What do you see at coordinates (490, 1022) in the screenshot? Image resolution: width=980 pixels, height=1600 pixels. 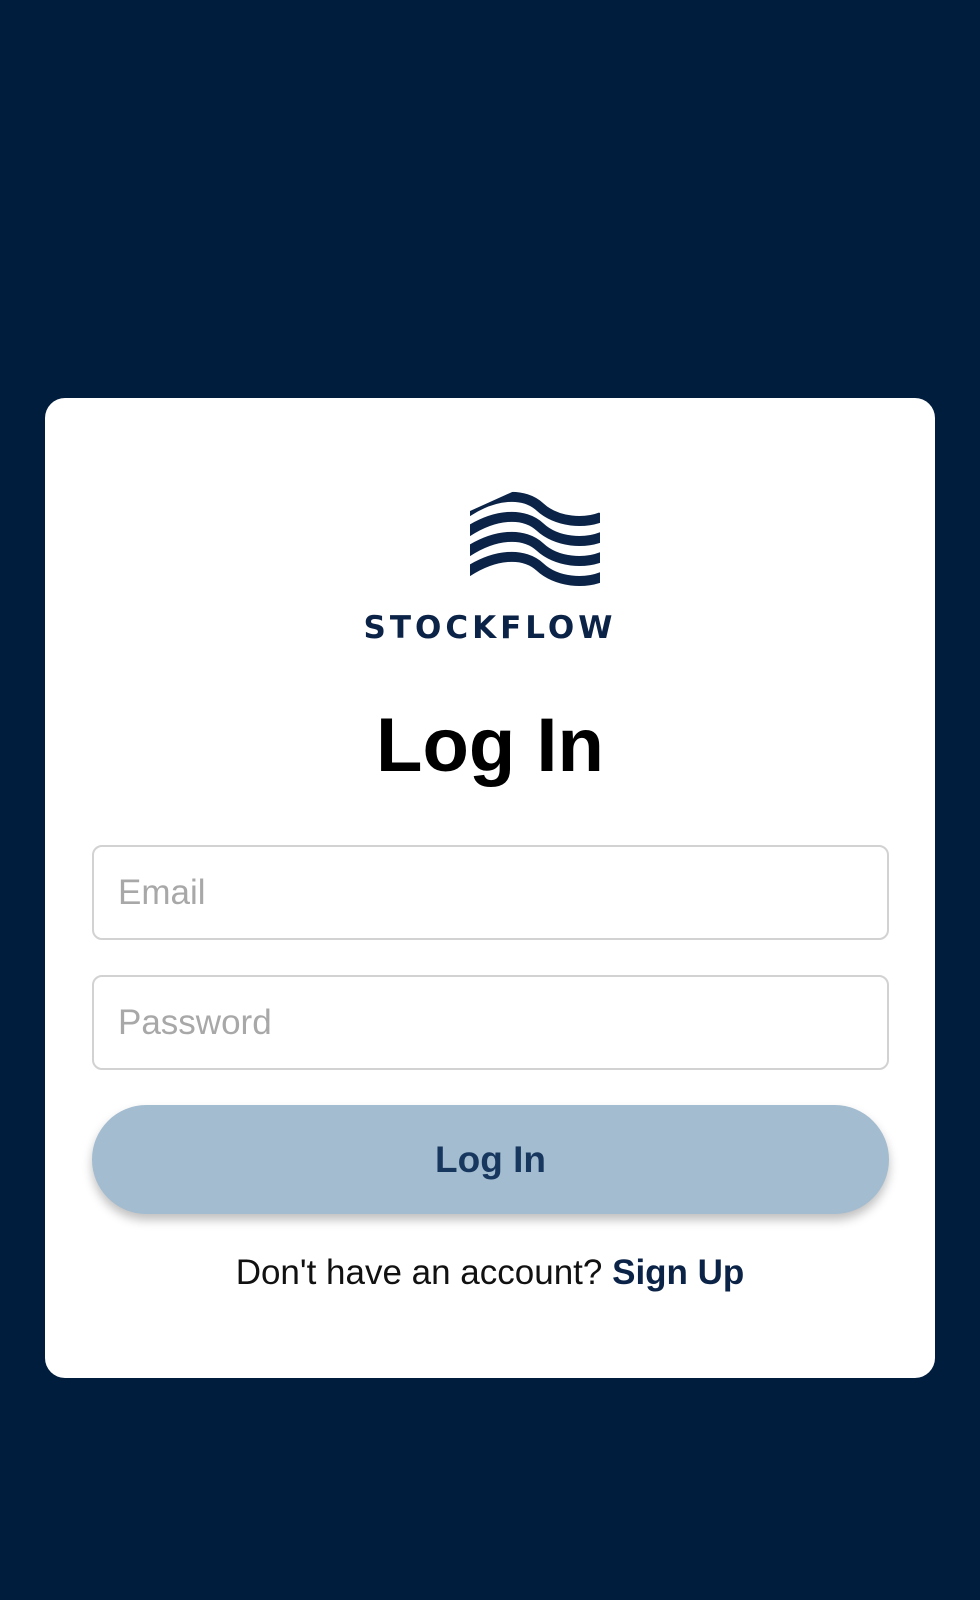 I see `password-field` at bounding box center [490, 1022].